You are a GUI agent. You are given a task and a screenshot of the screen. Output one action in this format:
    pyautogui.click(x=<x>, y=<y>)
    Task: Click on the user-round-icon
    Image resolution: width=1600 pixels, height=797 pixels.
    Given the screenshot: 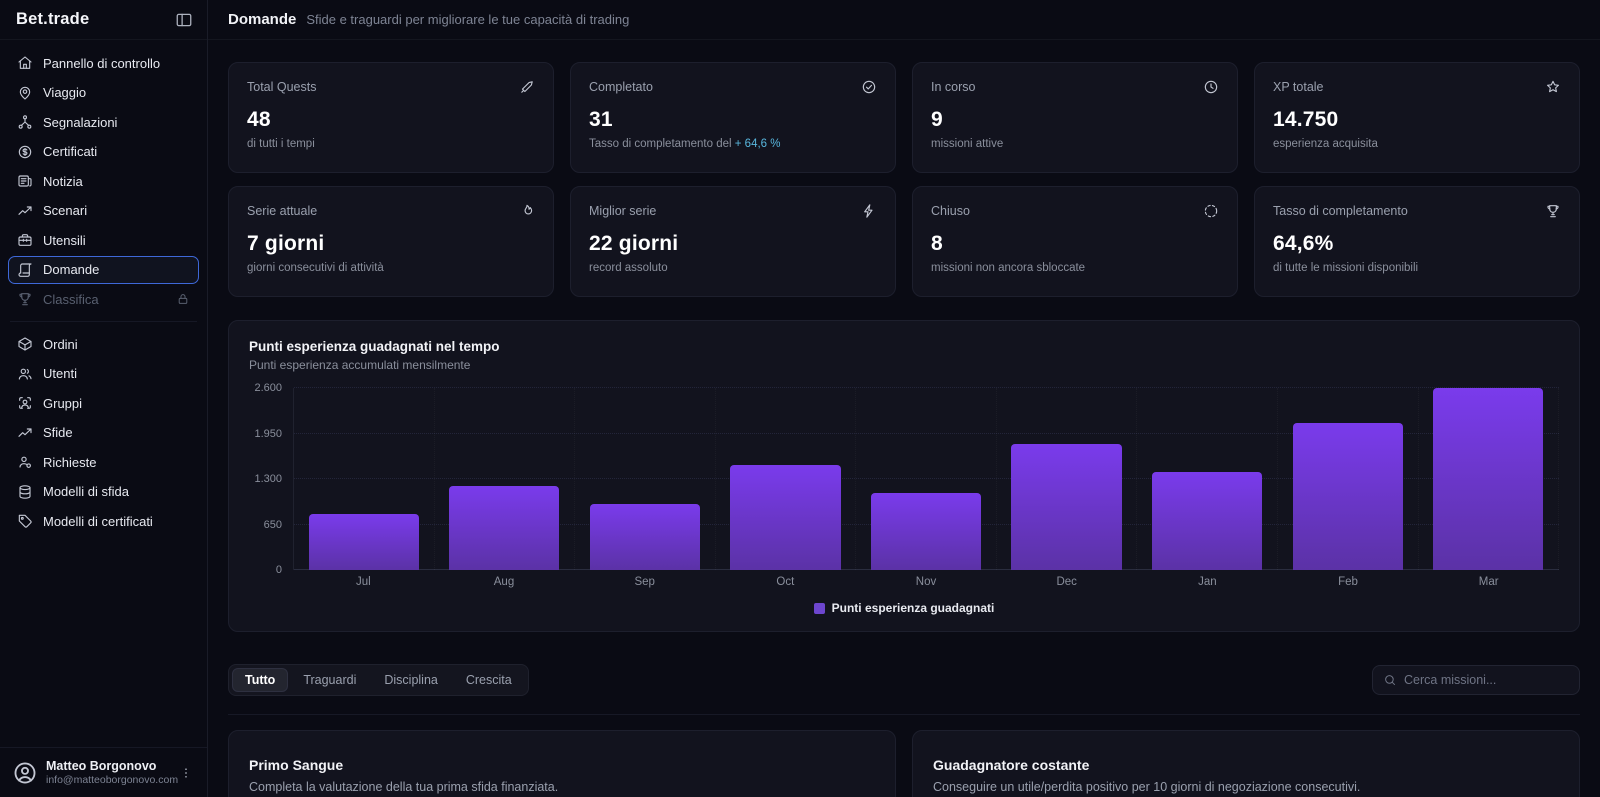 What is the action you would take?
    pyautogui.click(x=25, y=462)
    